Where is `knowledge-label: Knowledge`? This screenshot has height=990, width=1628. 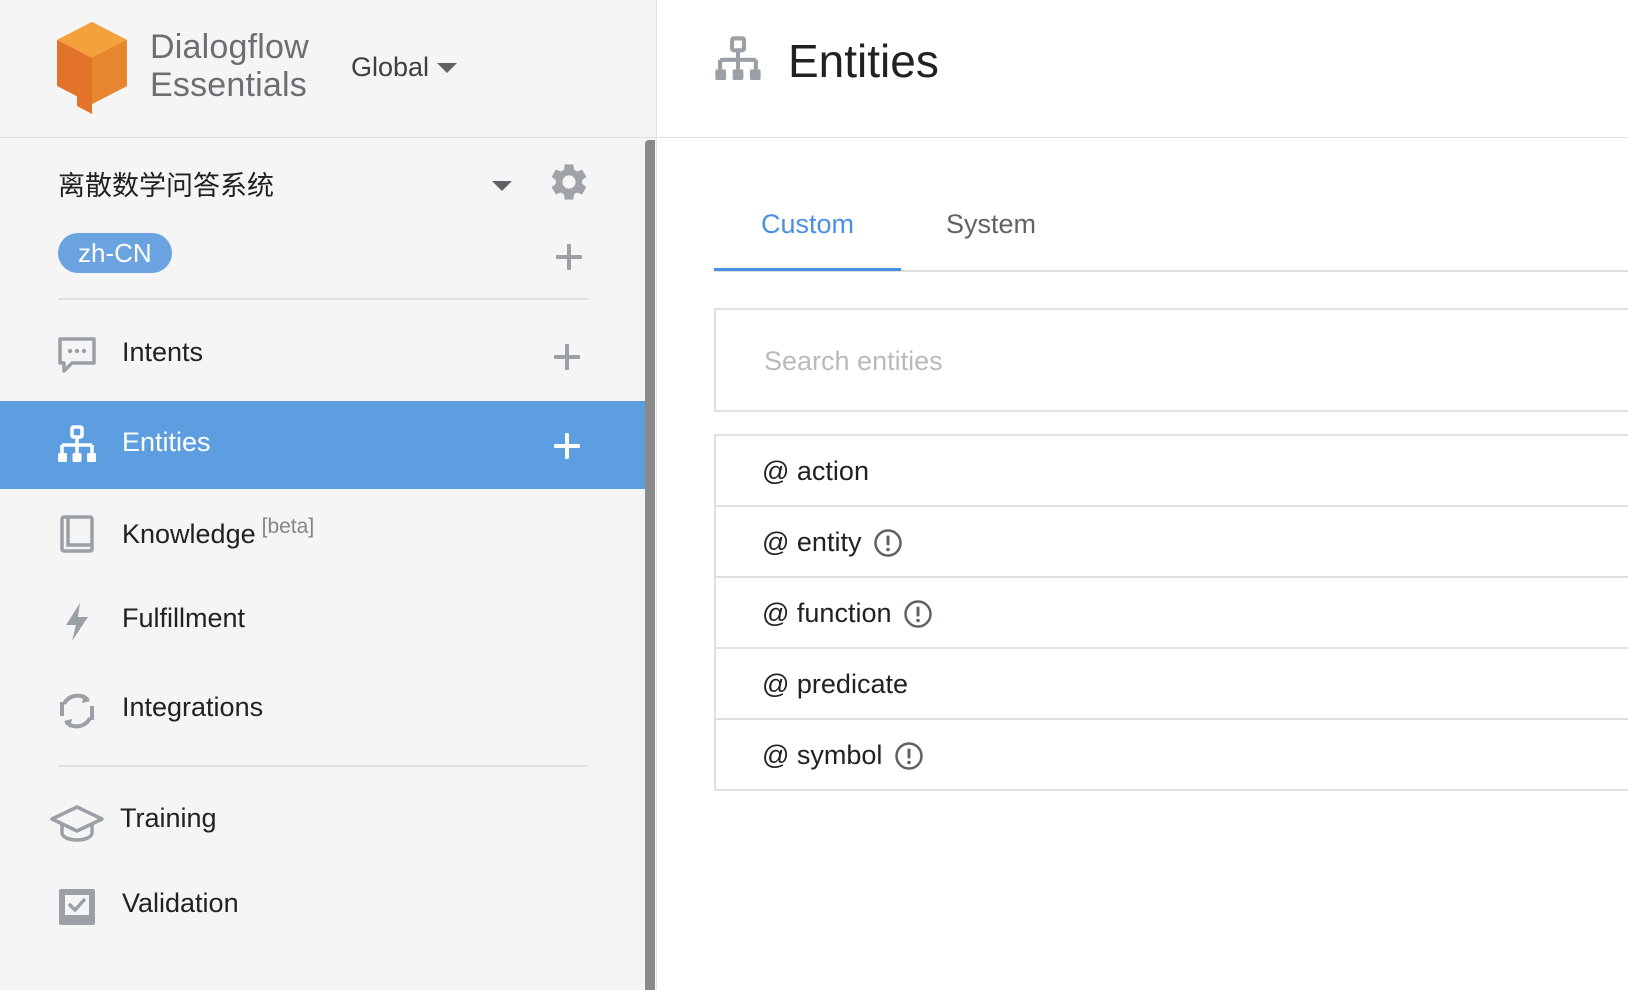 knowledge-label: Knowledge is located at coordinates (189, 534).